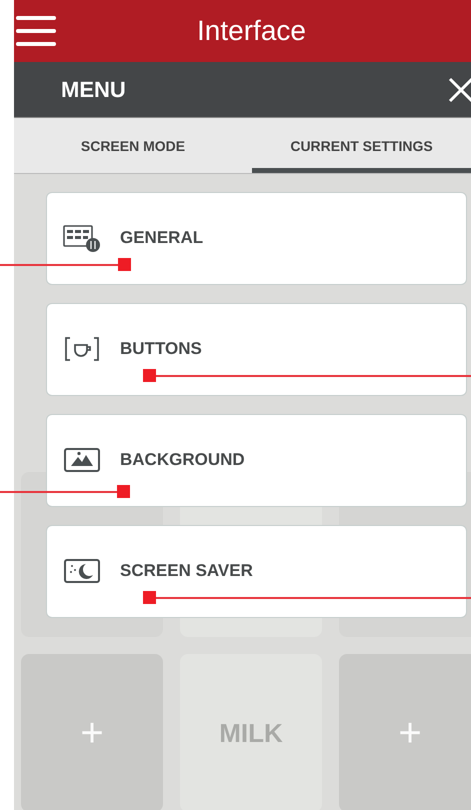 The height and width of the screenshot is (810, 471). Describe the element at coordinates (256, 349) in the screenshot. I see `settings-card: BUTTONS` at that location.